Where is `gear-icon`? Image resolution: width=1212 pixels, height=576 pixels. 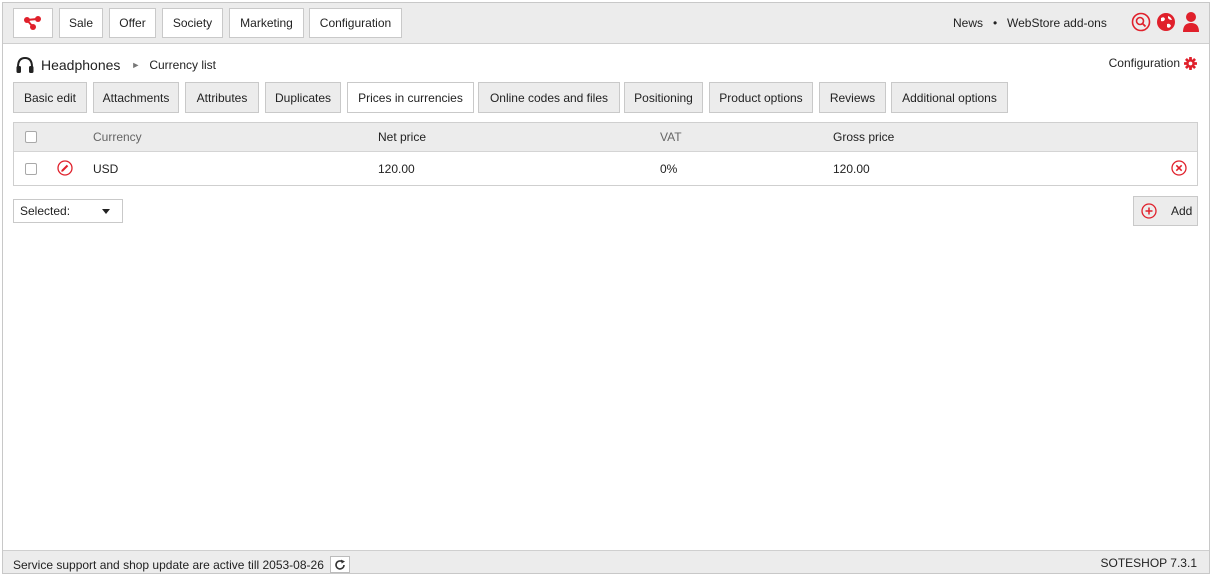 gear-icon is located at coordinates (1190, 63).